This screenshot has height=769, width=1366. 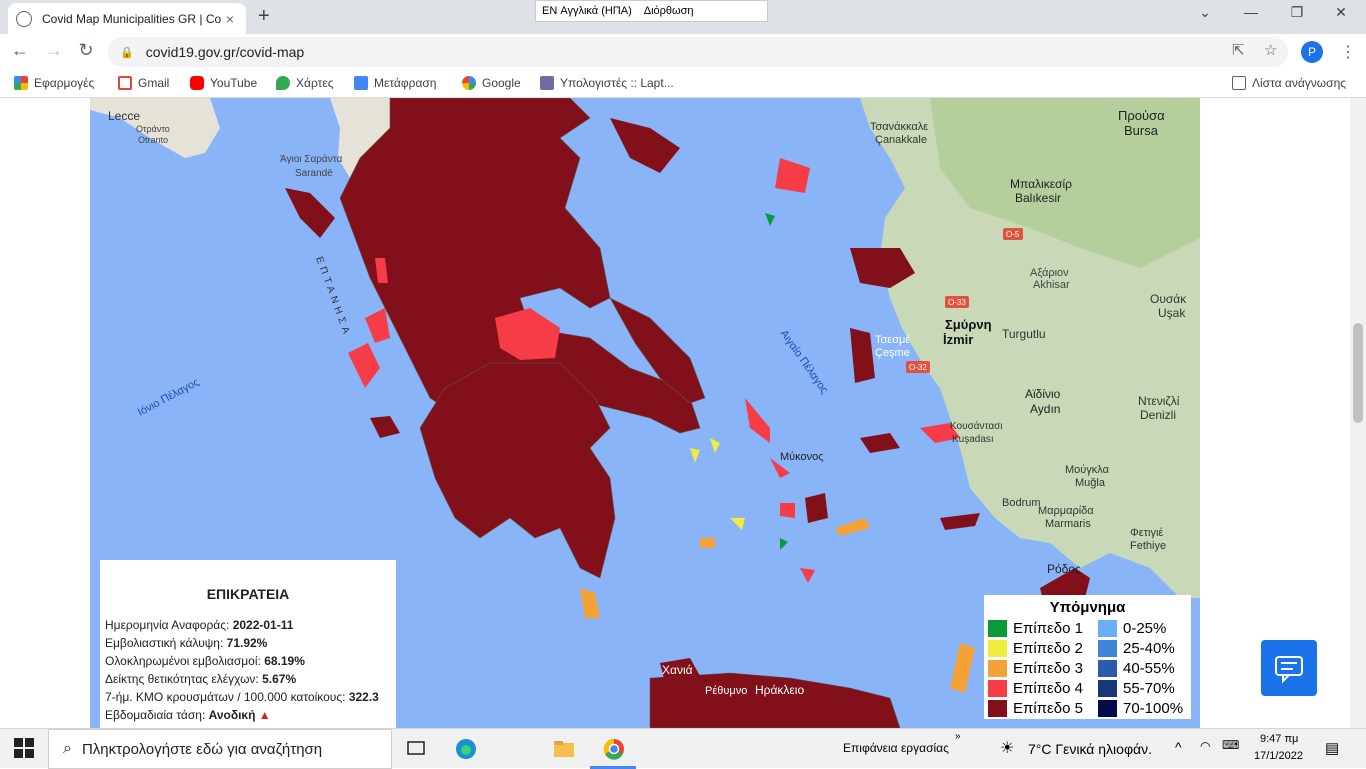 What do you see at coordinates (1045, 409) in the screenshot?
I see `place-label: Aydın` at bounding box center [1045, 409].